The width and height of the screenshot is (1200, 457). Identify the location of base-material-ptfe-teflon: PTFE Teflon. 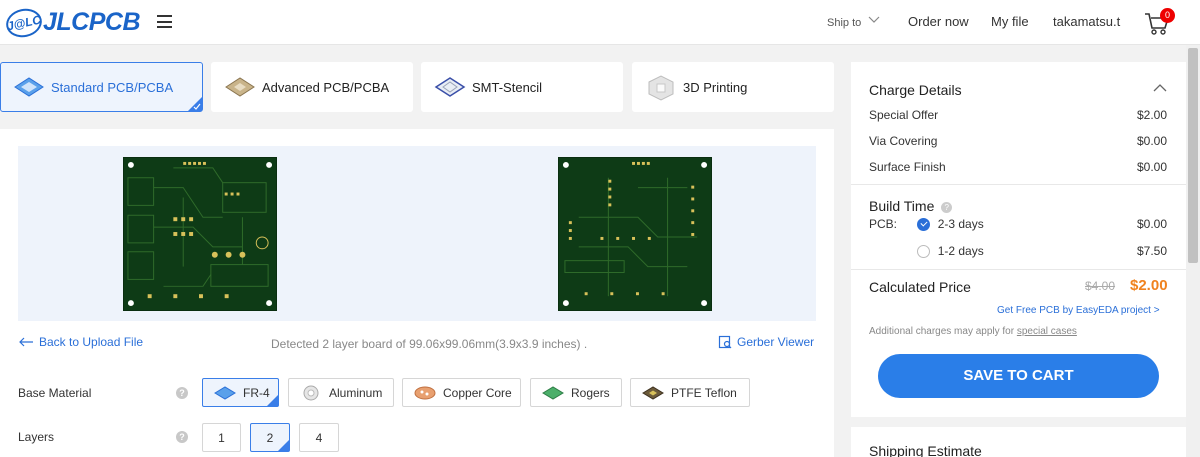
(690, 392).